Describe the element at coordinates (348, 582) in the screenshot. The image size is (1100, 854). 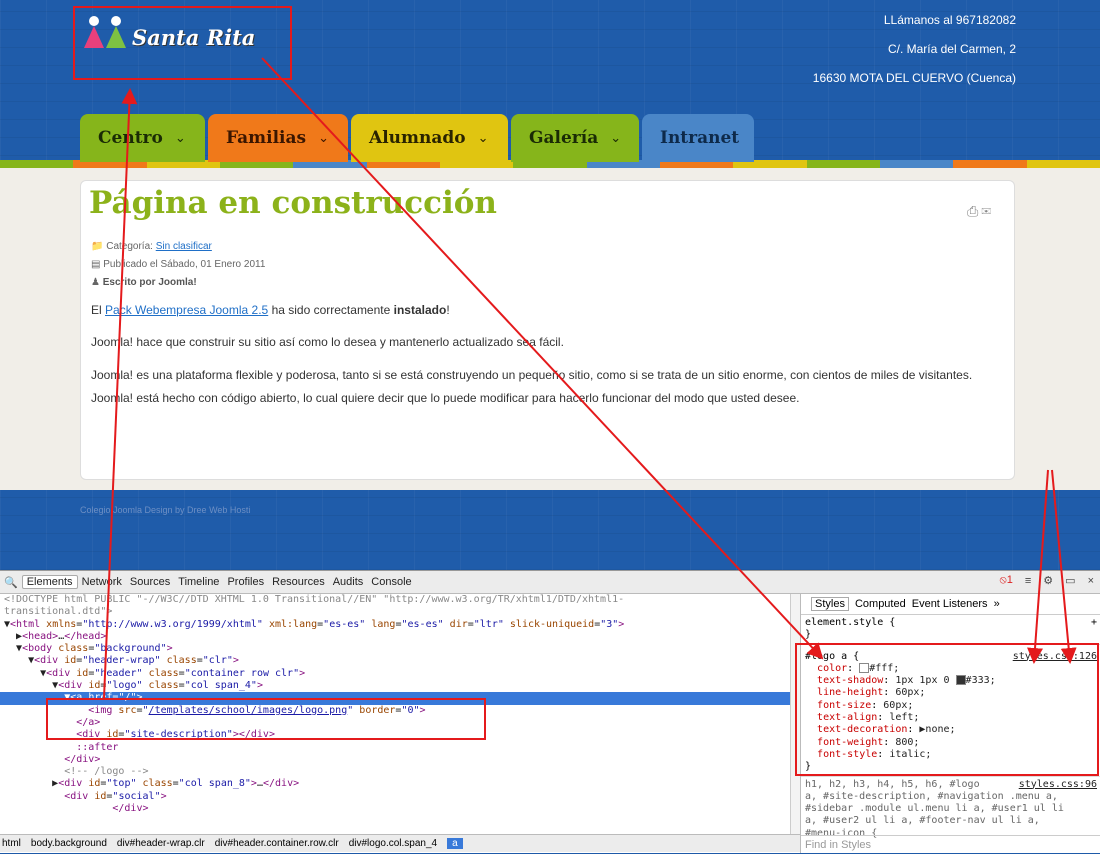
I see `tab-audits: Audits` at that location.